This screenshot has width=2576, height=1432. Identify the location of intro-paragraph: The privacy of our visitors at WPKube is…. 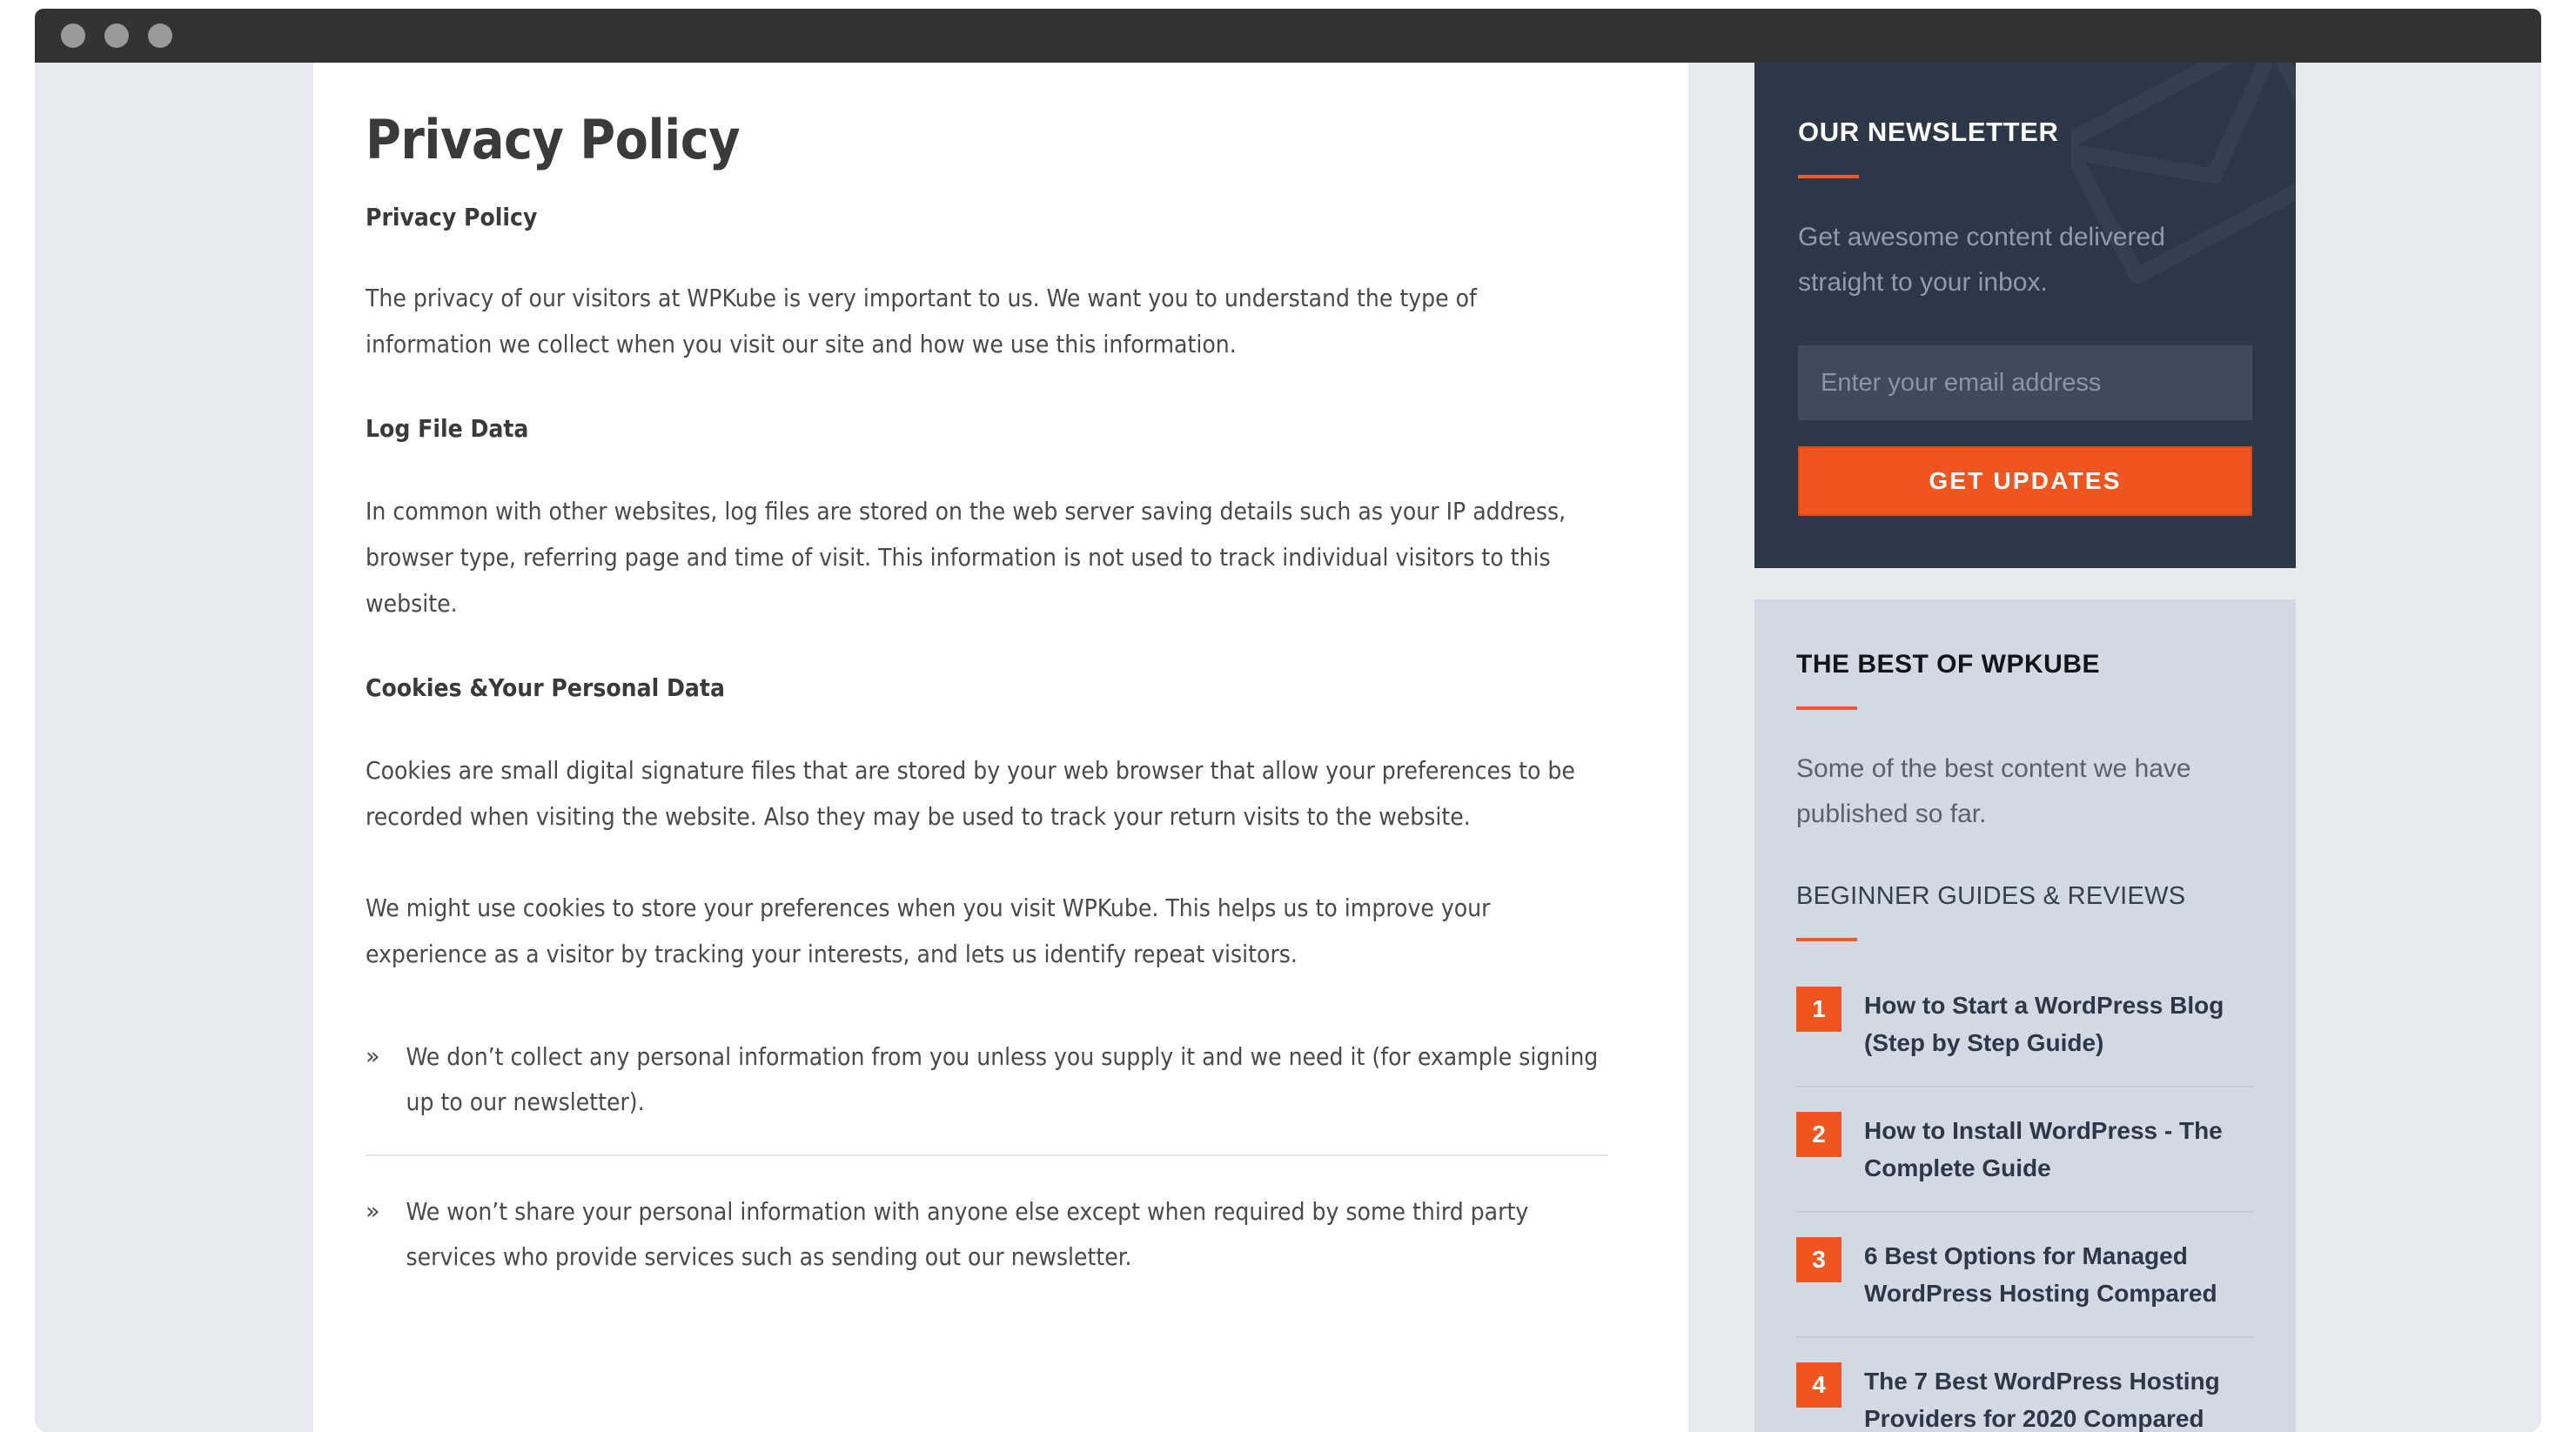
(922, 321).